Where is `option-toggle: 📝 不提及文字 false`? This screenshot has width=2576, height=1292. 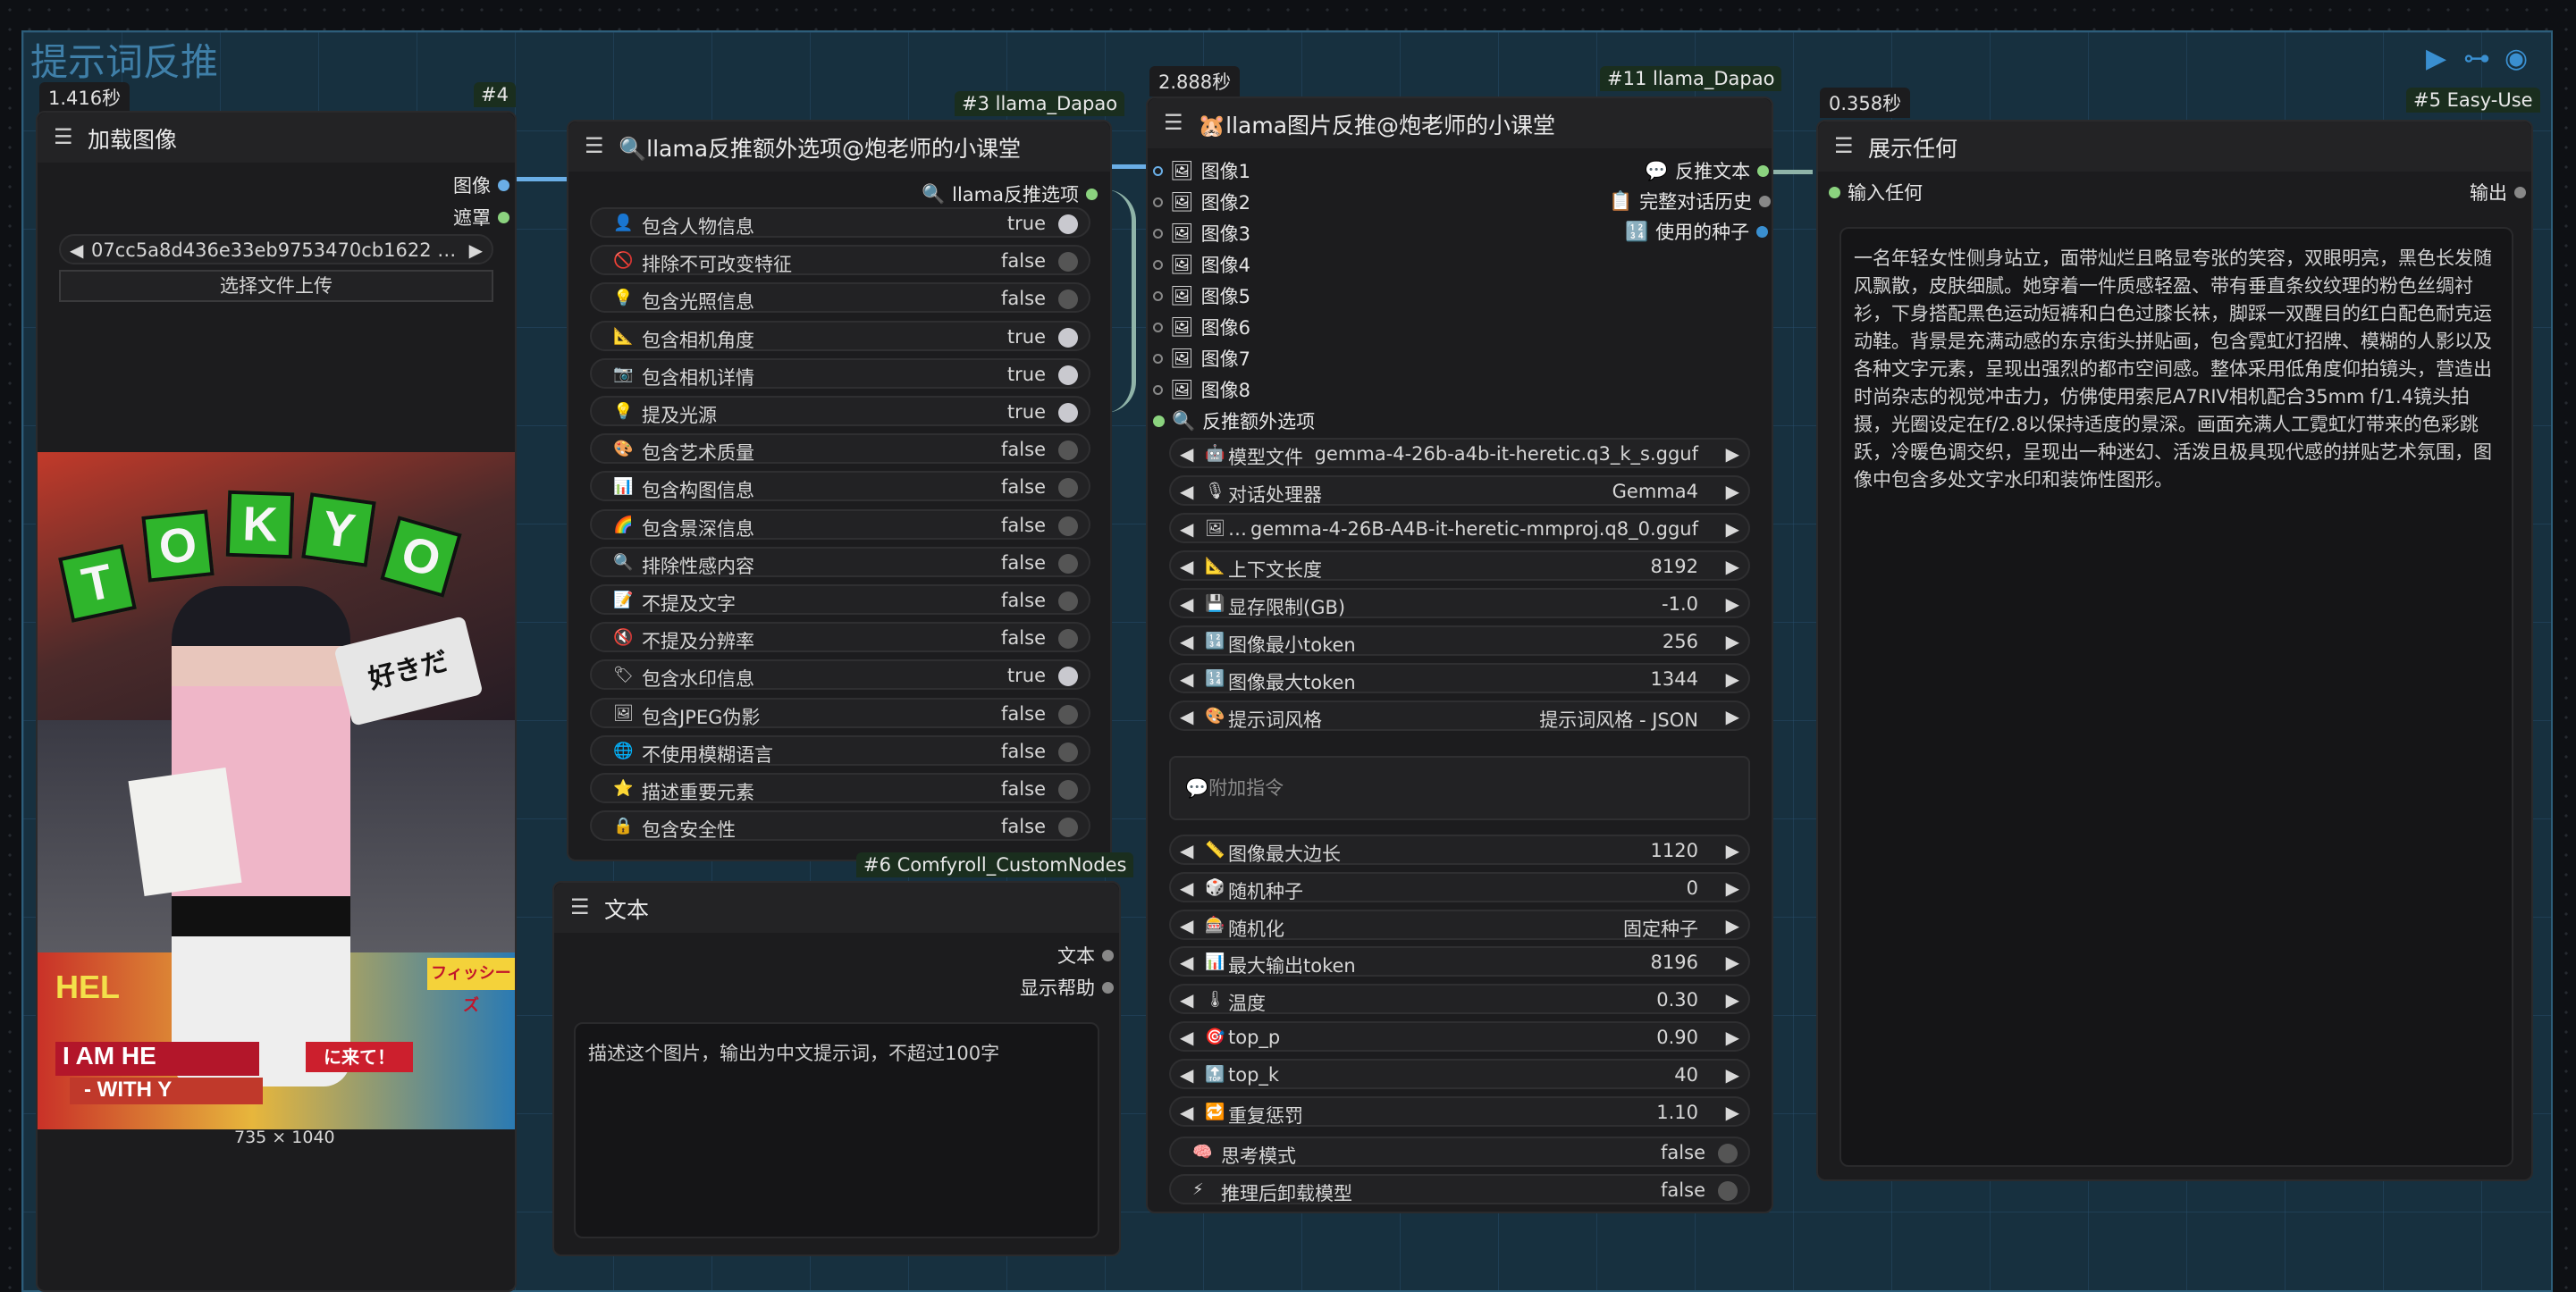
option-toggle: 📝 不提及文字 false is located at coordinates (840, 599).